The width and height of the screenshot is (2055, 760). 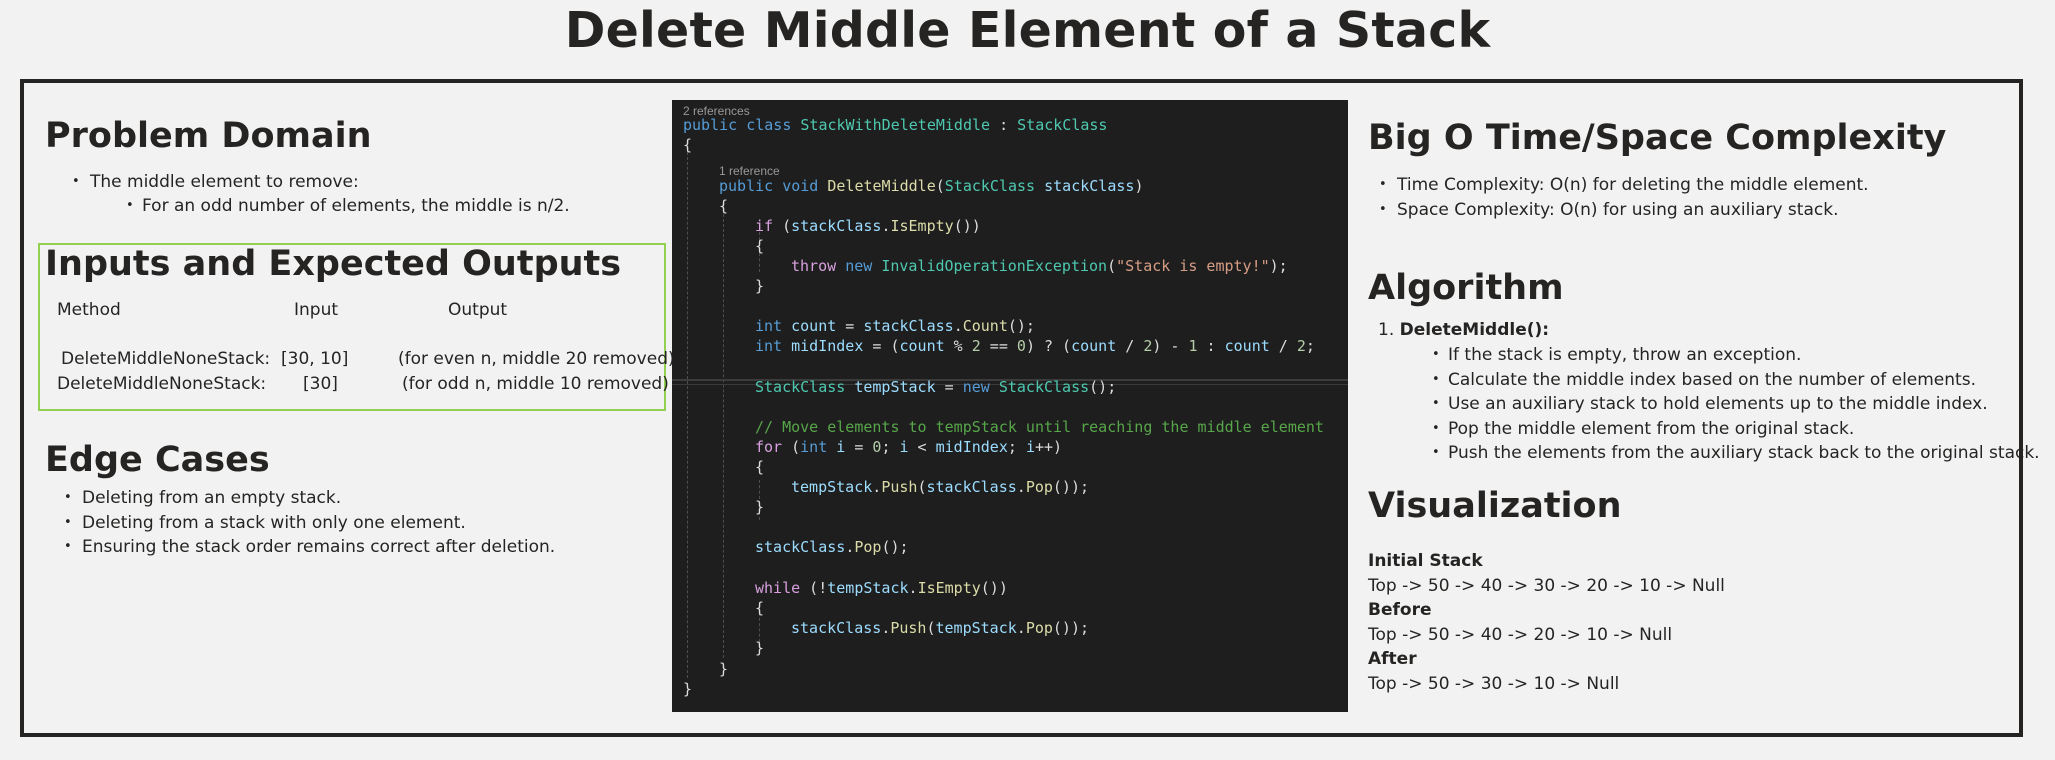 I want to click on viz-before-stack: Top -> 50 -> 40 -> 20 -> 10 -> Null, so click(x=1520, y=635).